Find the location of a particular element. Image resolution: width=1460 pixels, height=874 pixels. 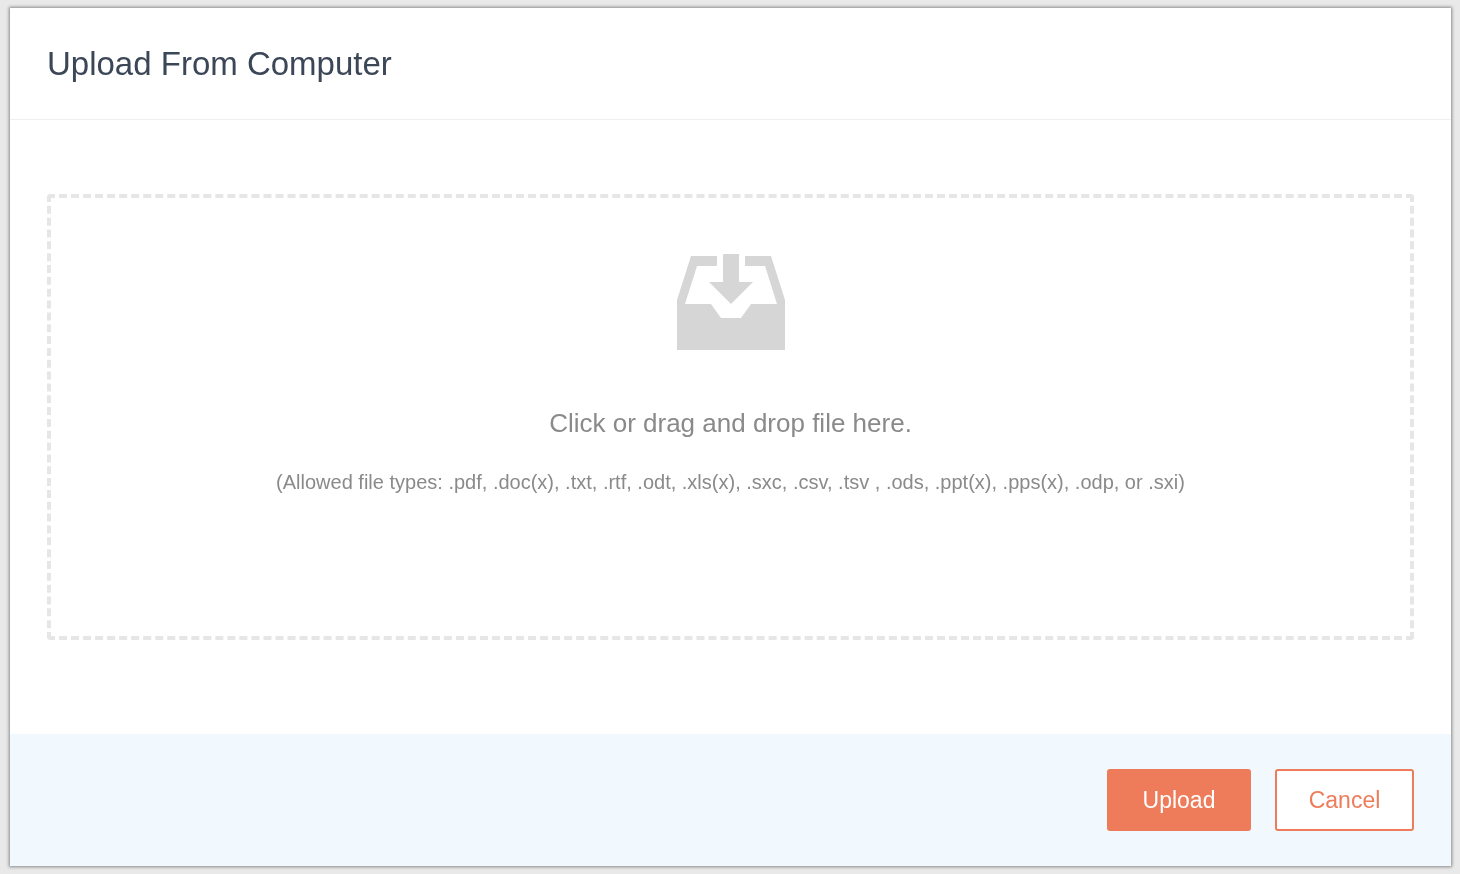

upload-button: Upload is located at coordinates (1179, 800).